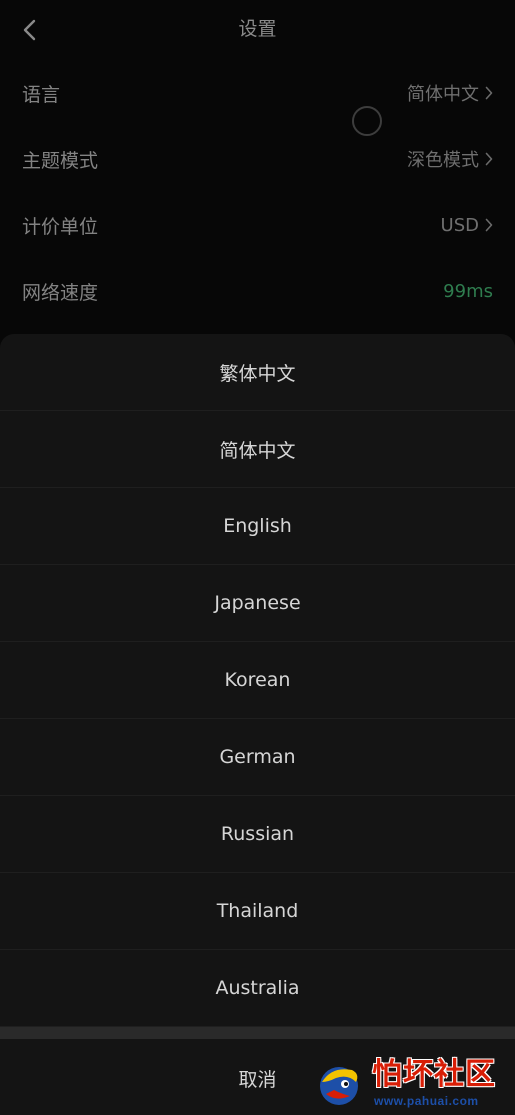 This screenshot has height=1115, width=515. What do you see at coordinates (339, 1084) in the screenshot?
I see `watermark-logo-icon` at bounding box center [339, 1084].